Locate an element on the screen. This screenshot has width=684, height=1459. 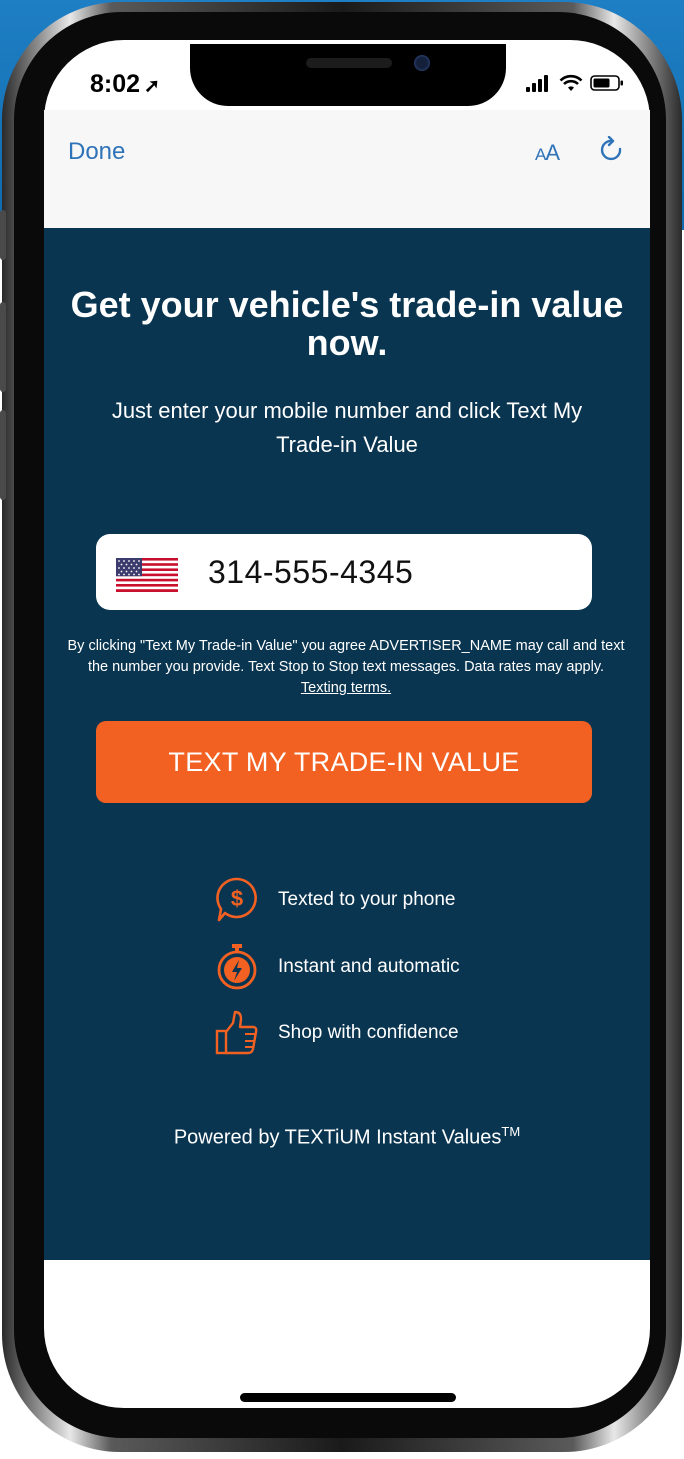
text-my-trade-in-value-button: TEXT MY TRADE-IN VALUE is located at coordinates (344, 762).